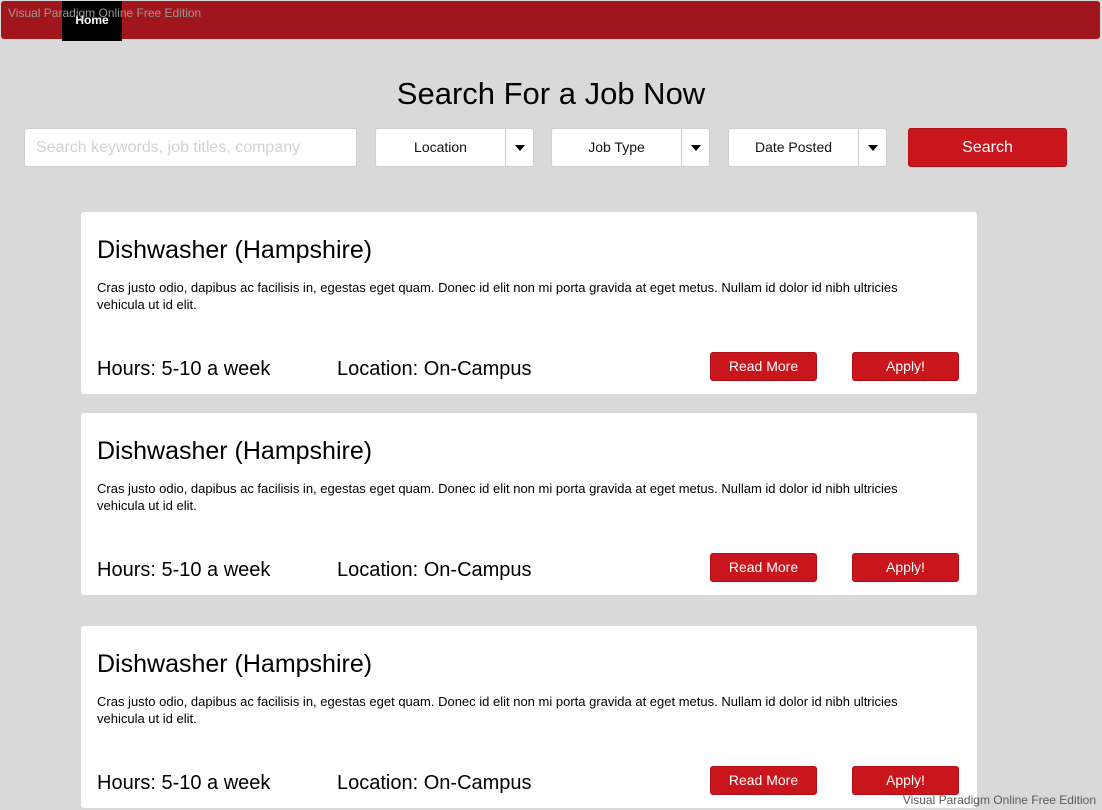  I want to click on date-posted-dropdown: Date Posted, so click(807, 147).